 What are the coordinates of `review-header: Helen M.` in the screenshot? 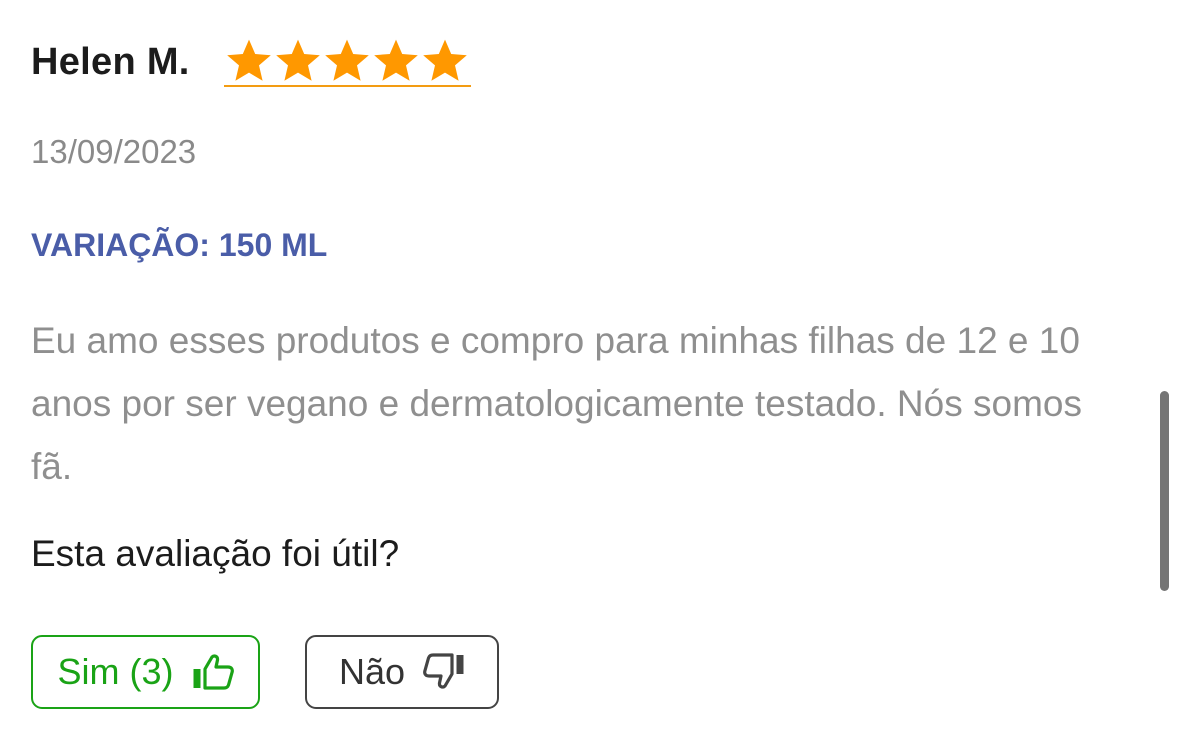 It's located at (251, 62).